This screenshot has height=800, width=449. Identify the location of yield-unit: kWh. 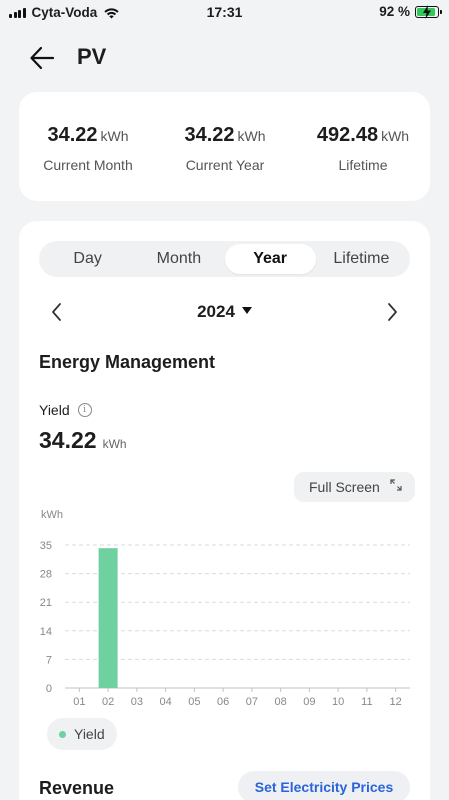
(114, 444).